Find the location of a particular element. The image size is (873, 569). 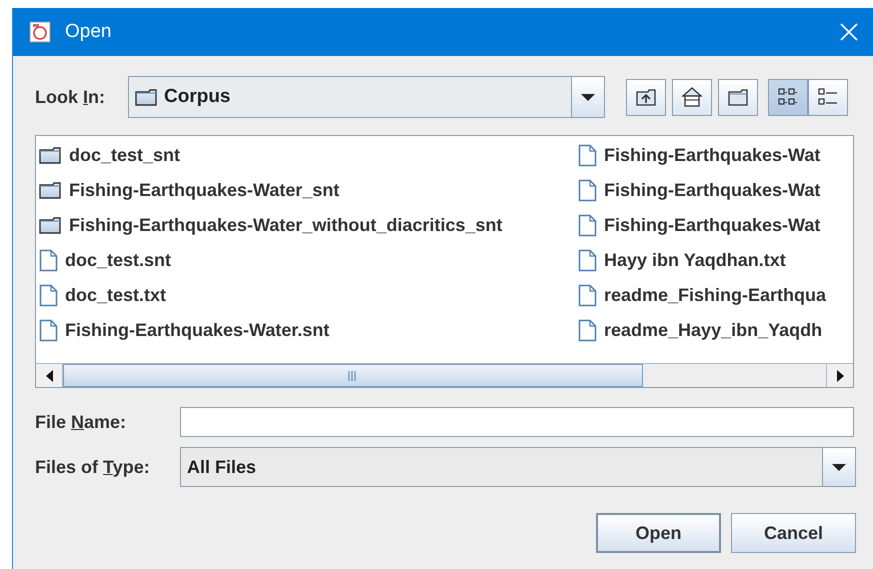

file-item: doc_test.snt is located at coordinates (305, 260).